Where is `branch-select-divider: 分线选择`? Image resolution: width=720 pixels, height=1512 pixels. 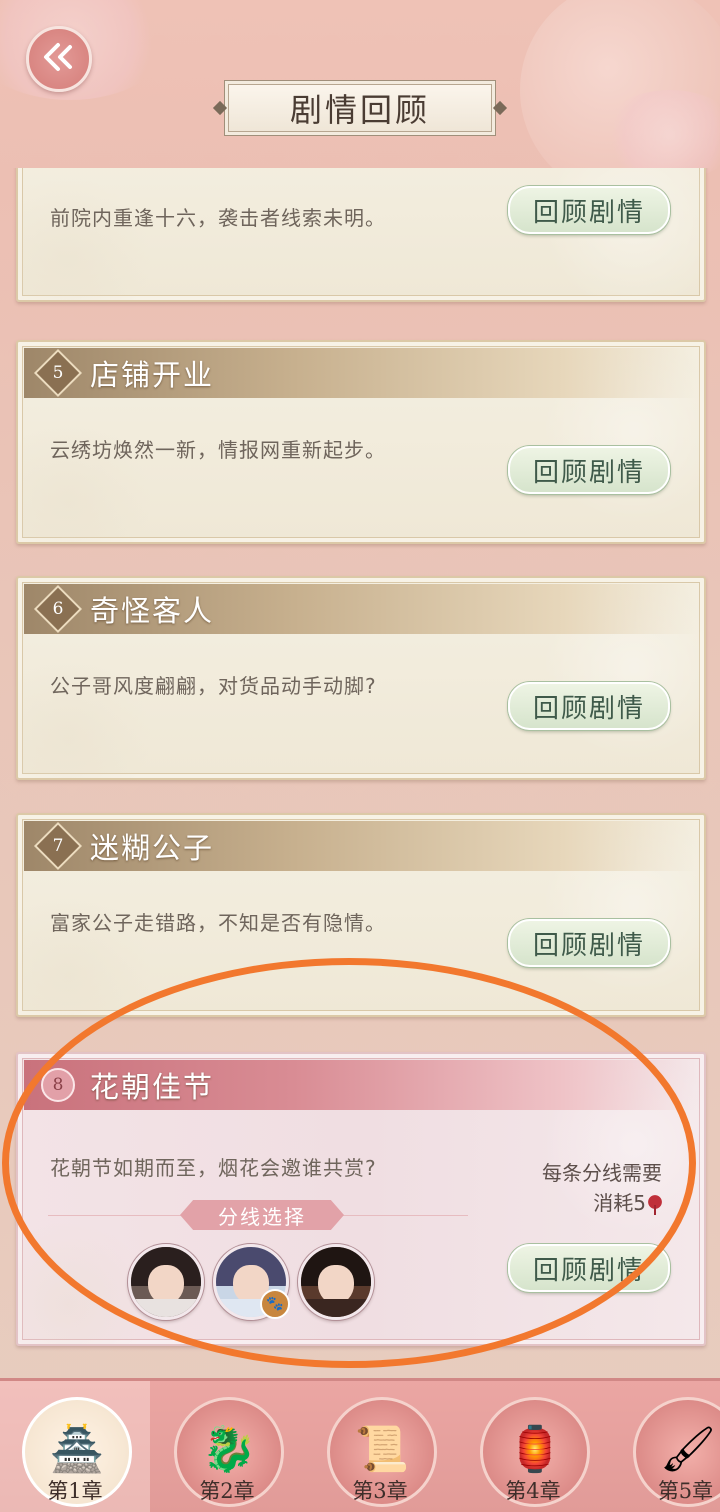 branch-select-divider: 分线选择 is located at coordinates (258, 1215).